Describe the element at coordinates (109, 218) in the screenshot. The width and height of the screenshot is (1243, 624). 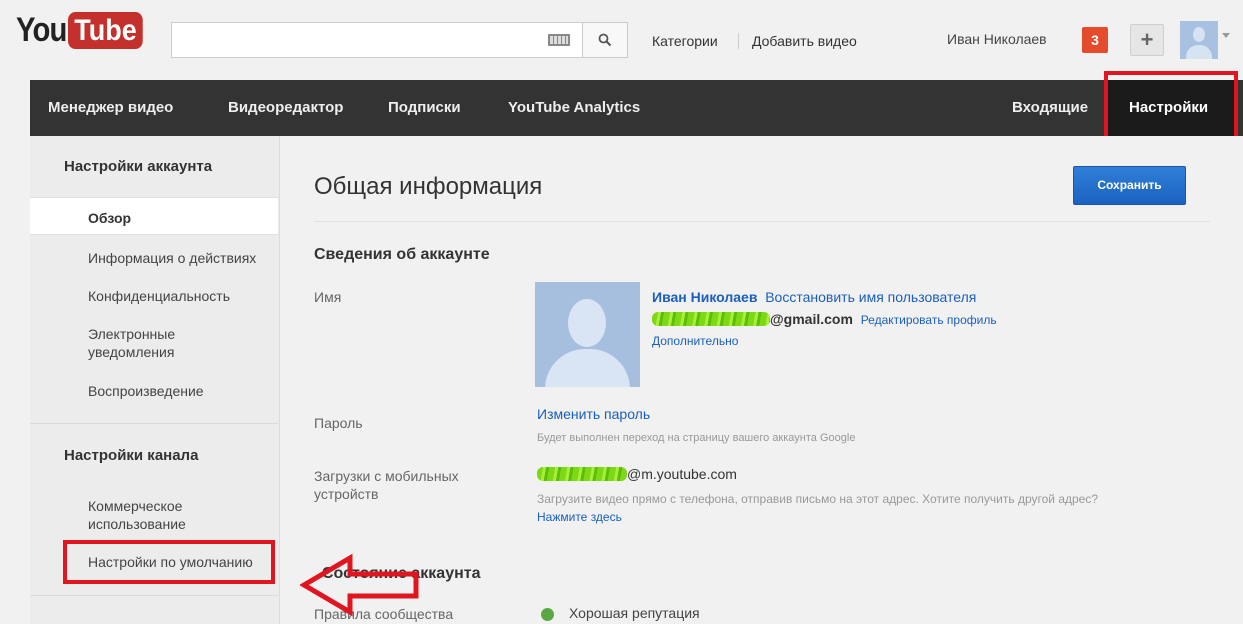
I see `sidebar-item-overview: Обзор` at that location.